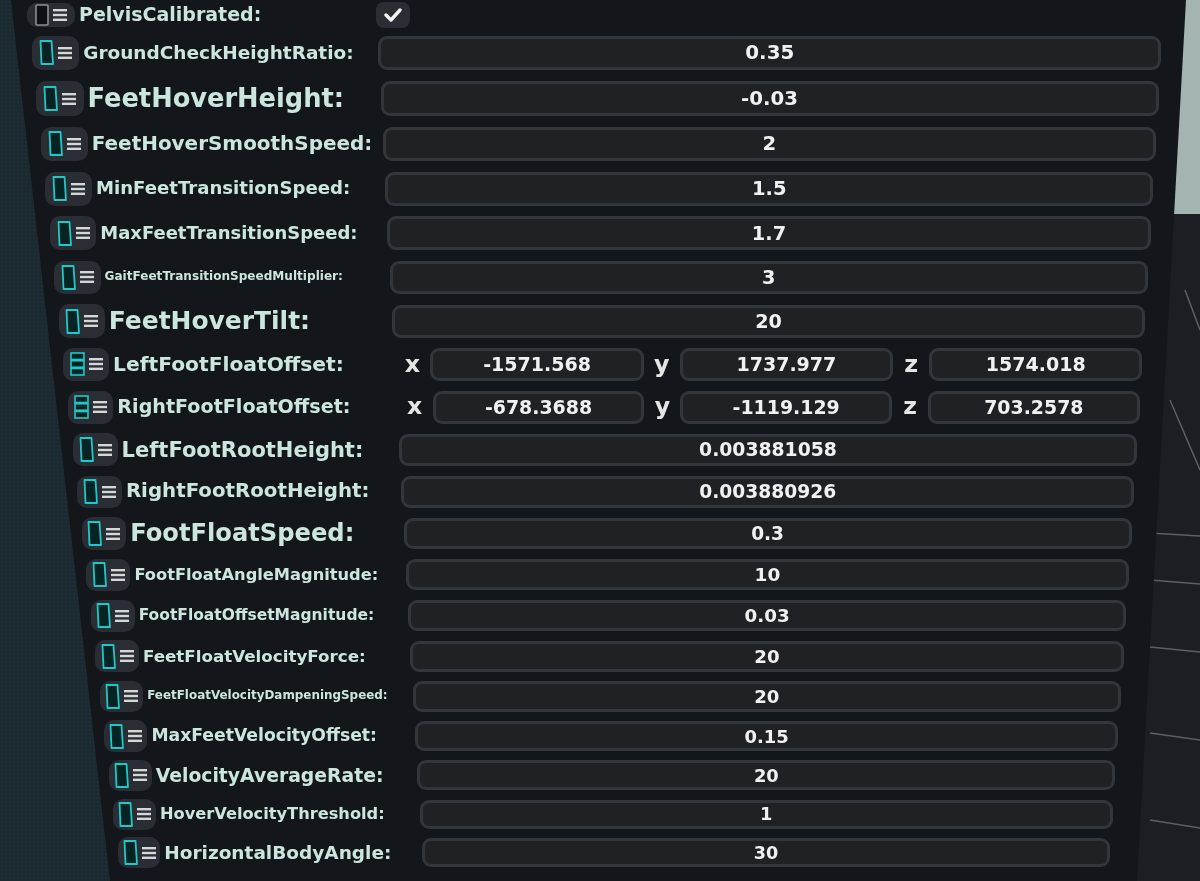 This screenshot has width=1200, height=881. Describe the element at coordinates (218, 53) in the screenshot. I see `field-label: GroundCheckHeightRatio:` at that location.